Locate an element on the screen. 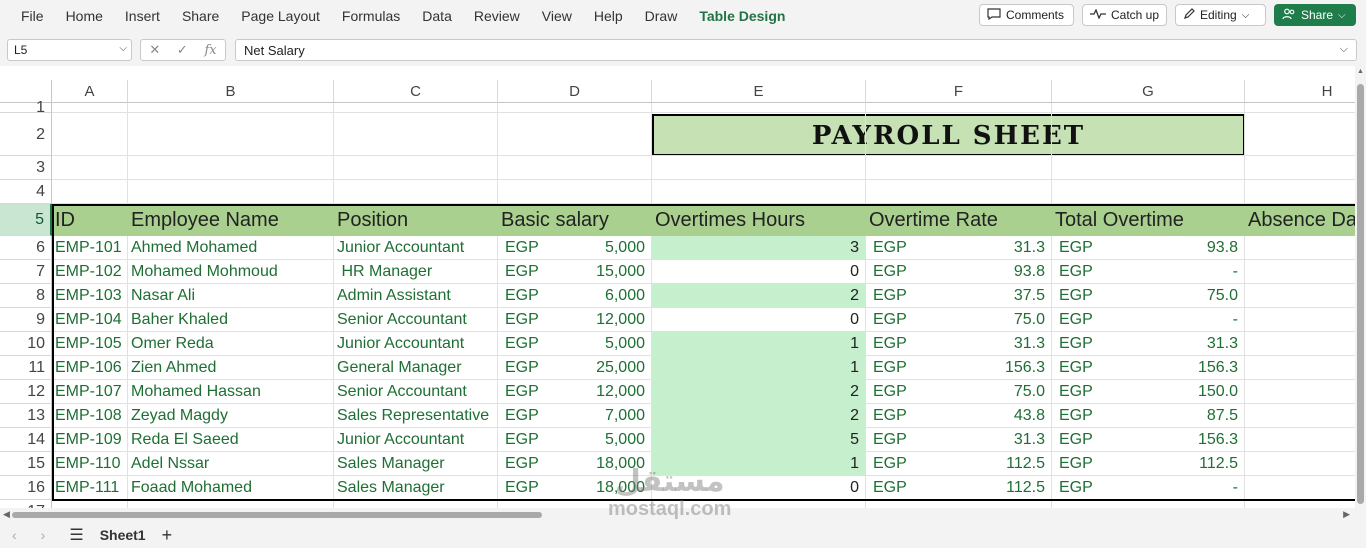 This screenshot has width=1366, height=548. scroll-up-icon: ▲ is located at coordinates (1360, 71).